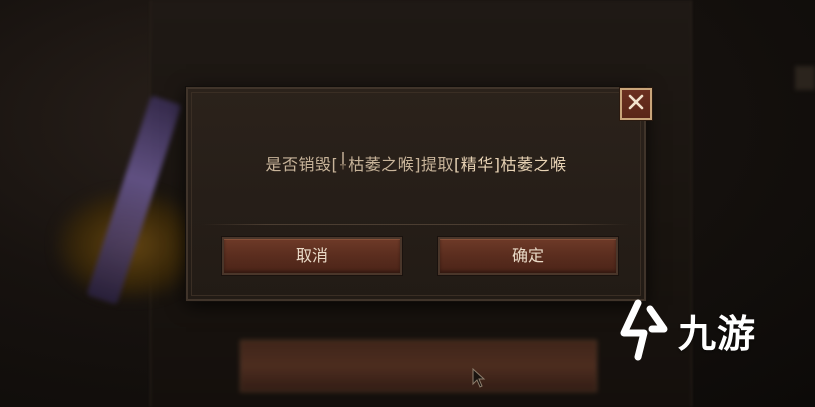  I want to click on jiuyou-logo-icon, so click(644, 330).